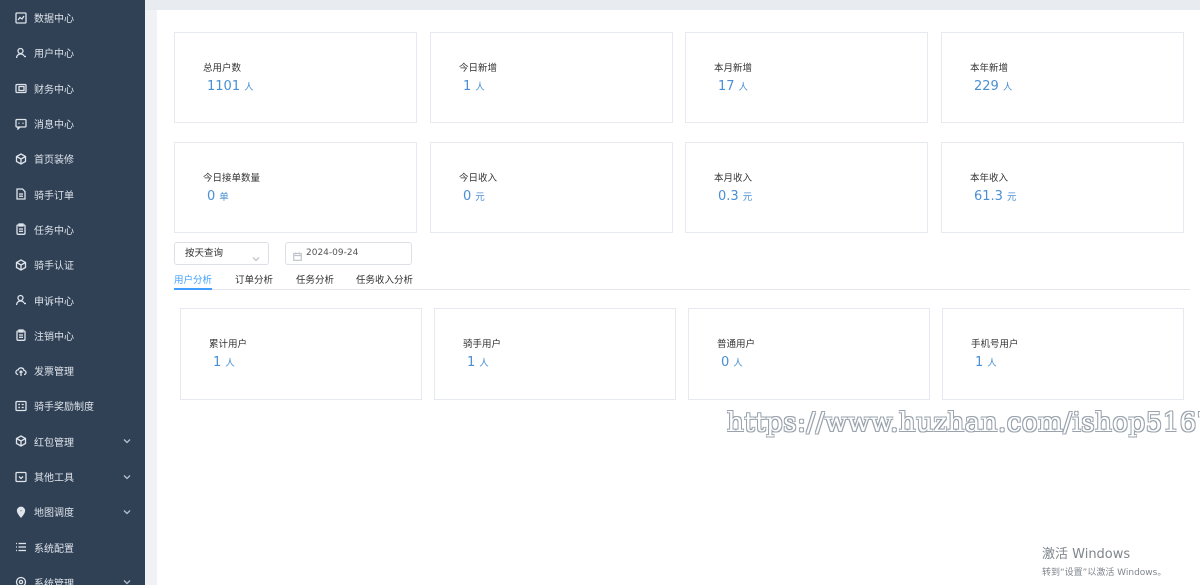 This screenshot has width=1200, height=585. I want to click on sidebar-item-label: 骑手订单, so click(54, 196).